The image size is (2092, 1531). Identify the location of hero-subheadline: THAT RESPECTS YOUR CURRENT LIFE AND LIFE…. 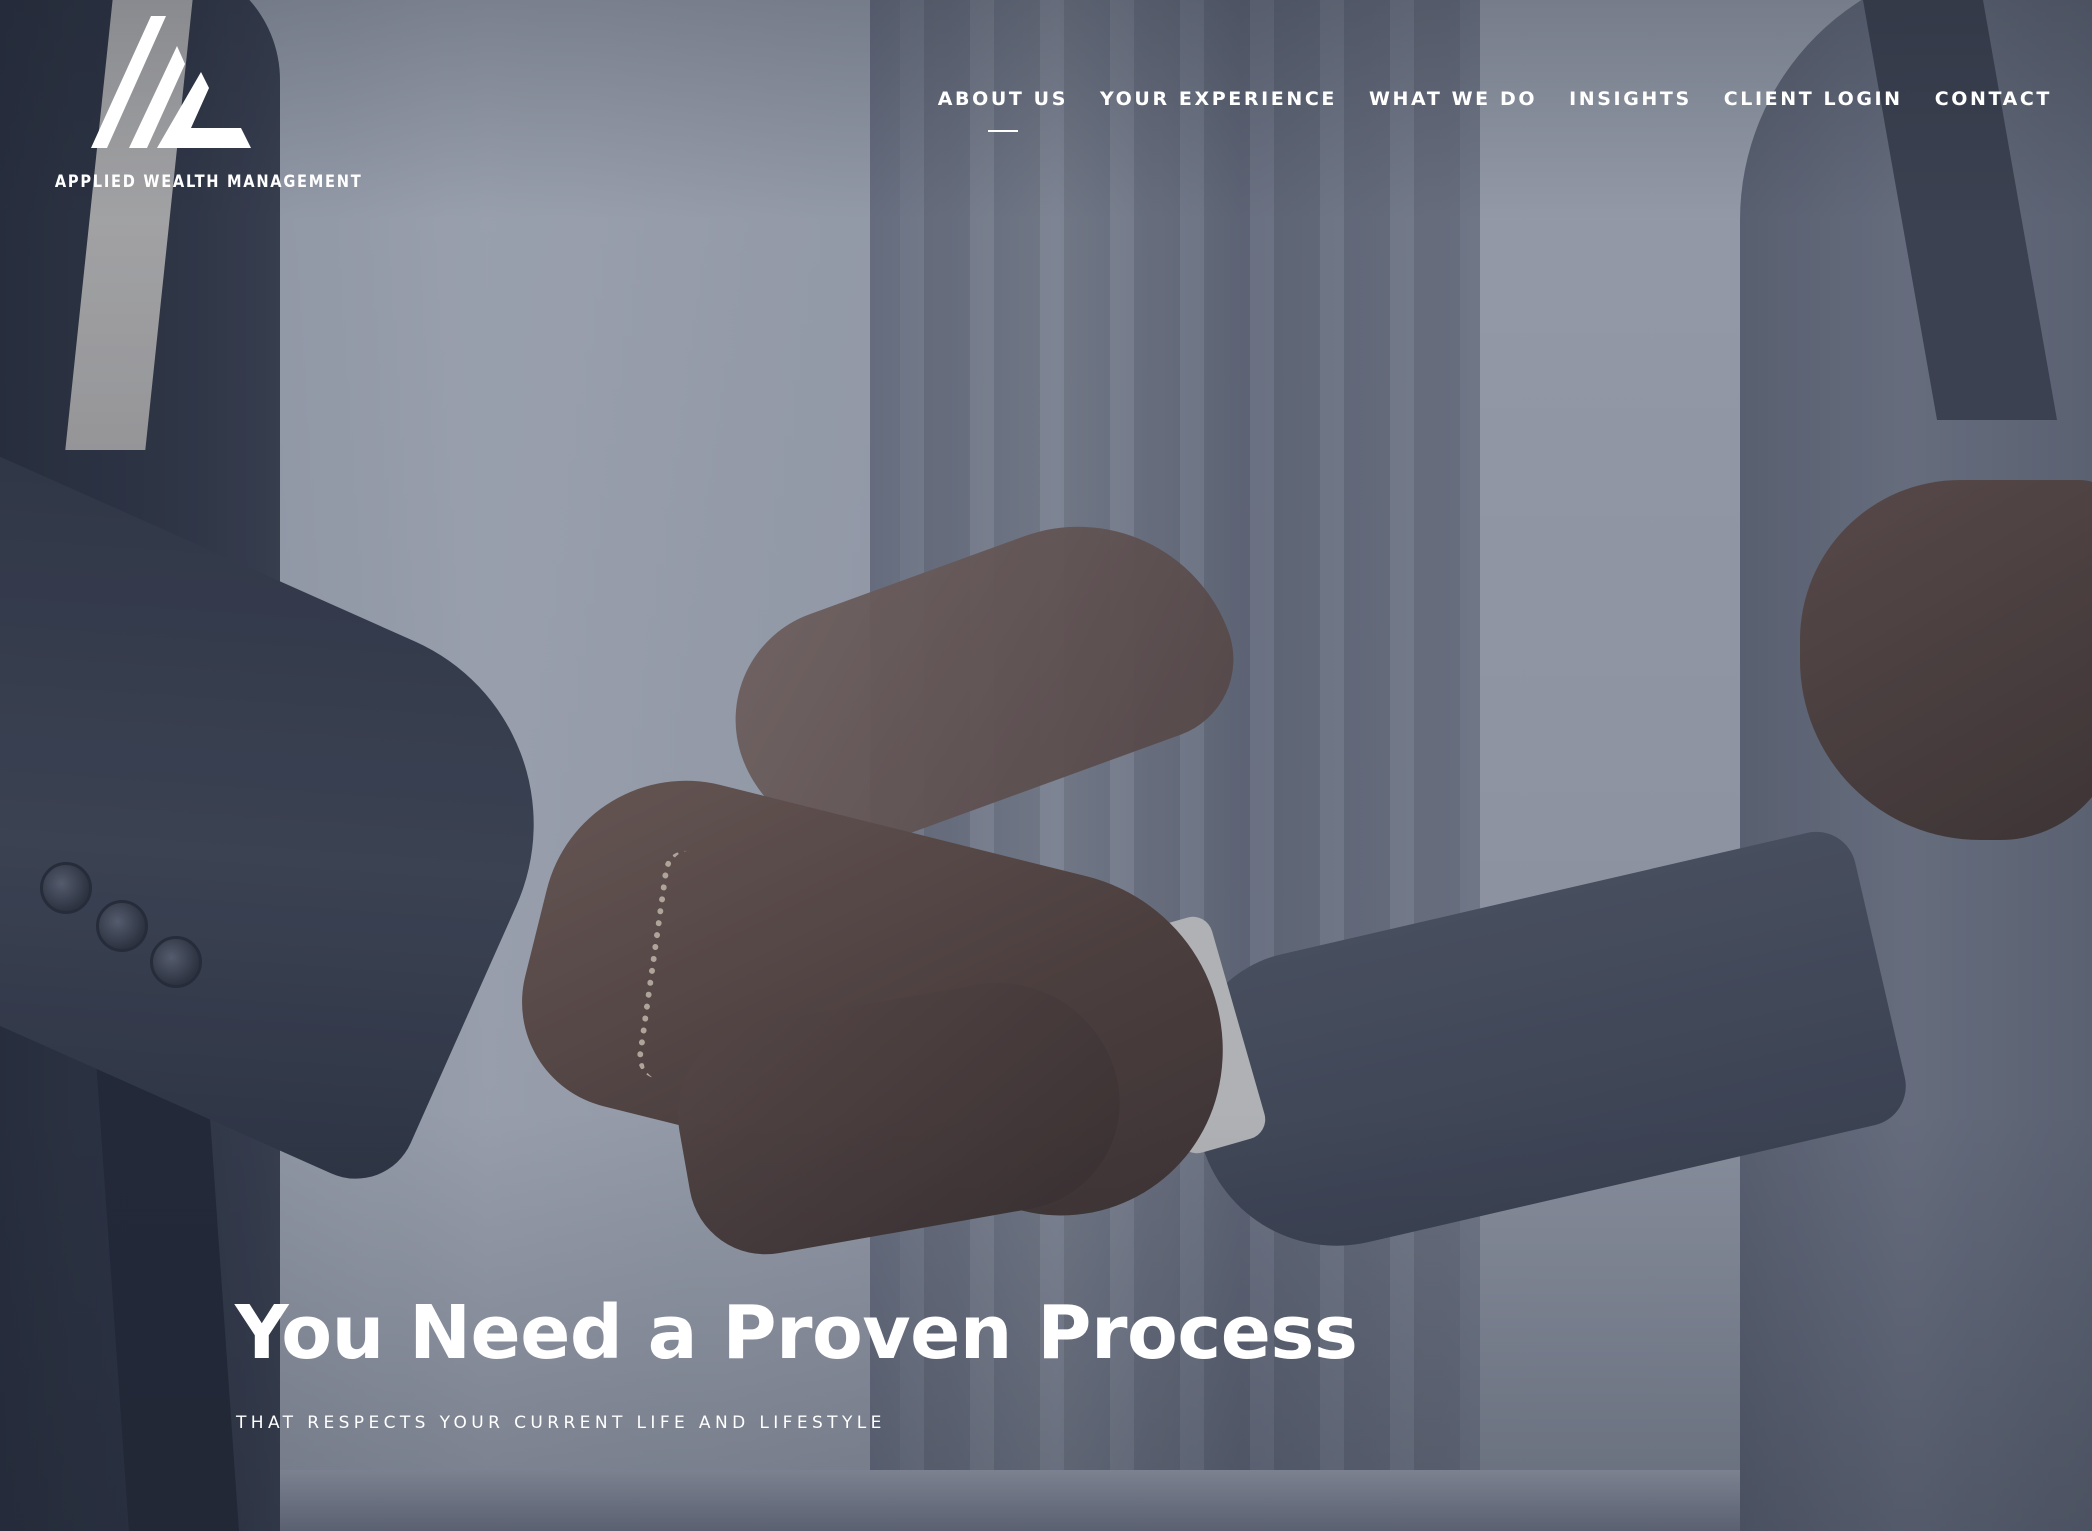
(561, 1423).